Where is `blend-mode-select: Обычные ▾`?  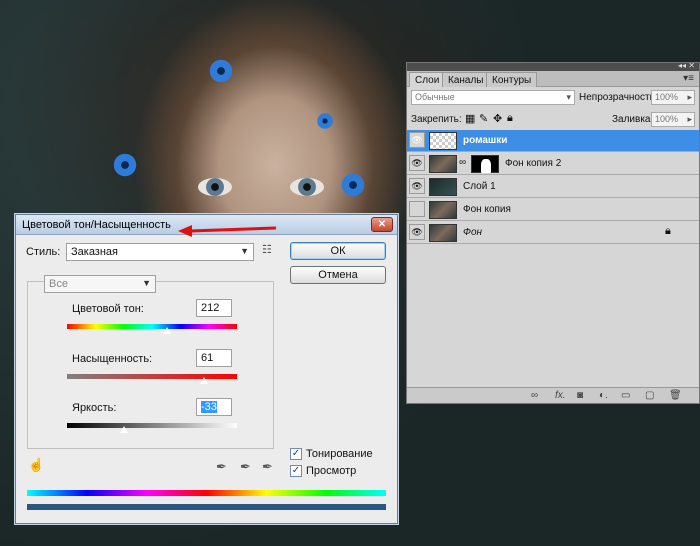
blend-mode-select: Обычные ▾ is located at coordinates (493, 97).